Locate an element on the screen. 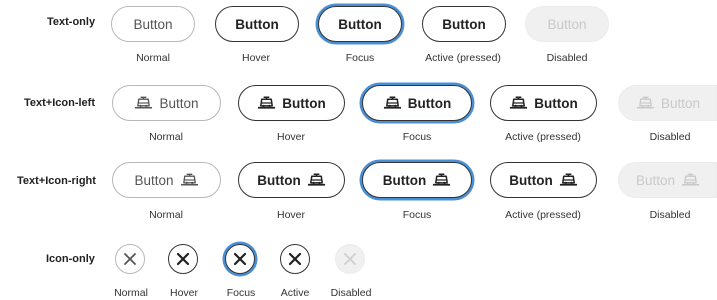  row-label-icon-only: Icon-only is located at coordinates (70, 259).